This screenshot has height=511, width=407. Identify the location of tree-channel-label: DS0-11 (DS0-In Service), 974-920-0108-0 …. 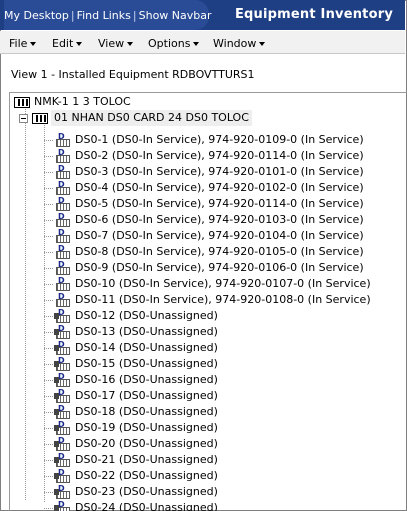
(223, 299).